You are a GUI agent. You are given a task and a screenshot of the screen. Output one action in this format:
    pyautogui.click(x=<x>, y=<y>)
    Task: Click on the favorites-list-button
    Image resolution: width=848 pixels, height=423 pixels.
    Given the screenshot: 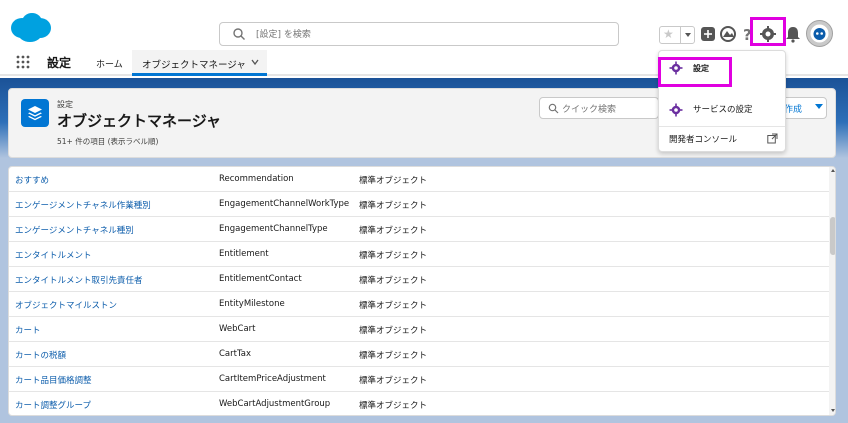 What is the action you would take?
    pyautogui.click(x=687, y=35)
    